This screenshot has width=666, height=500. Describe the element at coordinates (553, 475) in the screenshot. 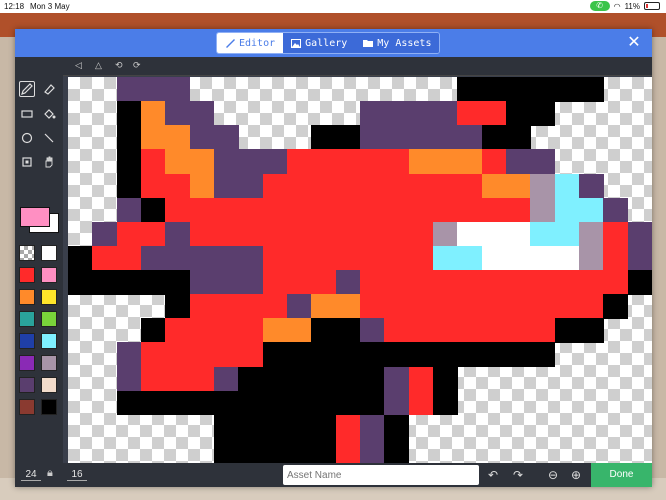

I see `zoom-out-icon: ⊖` at that location.